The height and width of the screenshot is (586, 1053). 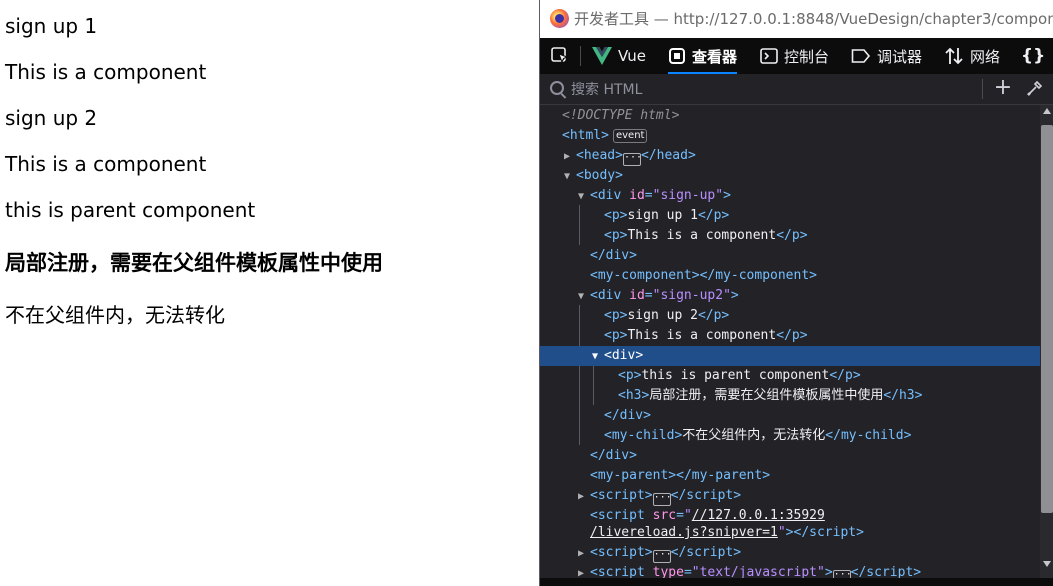 What do you see at coordinates (807, 56) in the screenshot?
I see `tab-console-label: 控制台` at bounding box center [807, 56].